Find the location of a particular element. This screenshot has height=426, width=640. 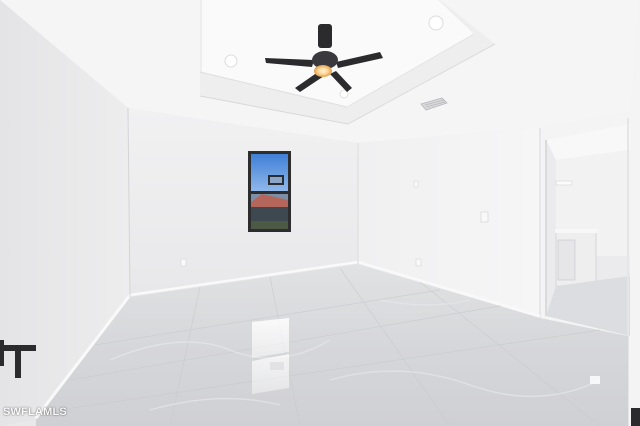

fan-light is located at coordinates (323, 71).